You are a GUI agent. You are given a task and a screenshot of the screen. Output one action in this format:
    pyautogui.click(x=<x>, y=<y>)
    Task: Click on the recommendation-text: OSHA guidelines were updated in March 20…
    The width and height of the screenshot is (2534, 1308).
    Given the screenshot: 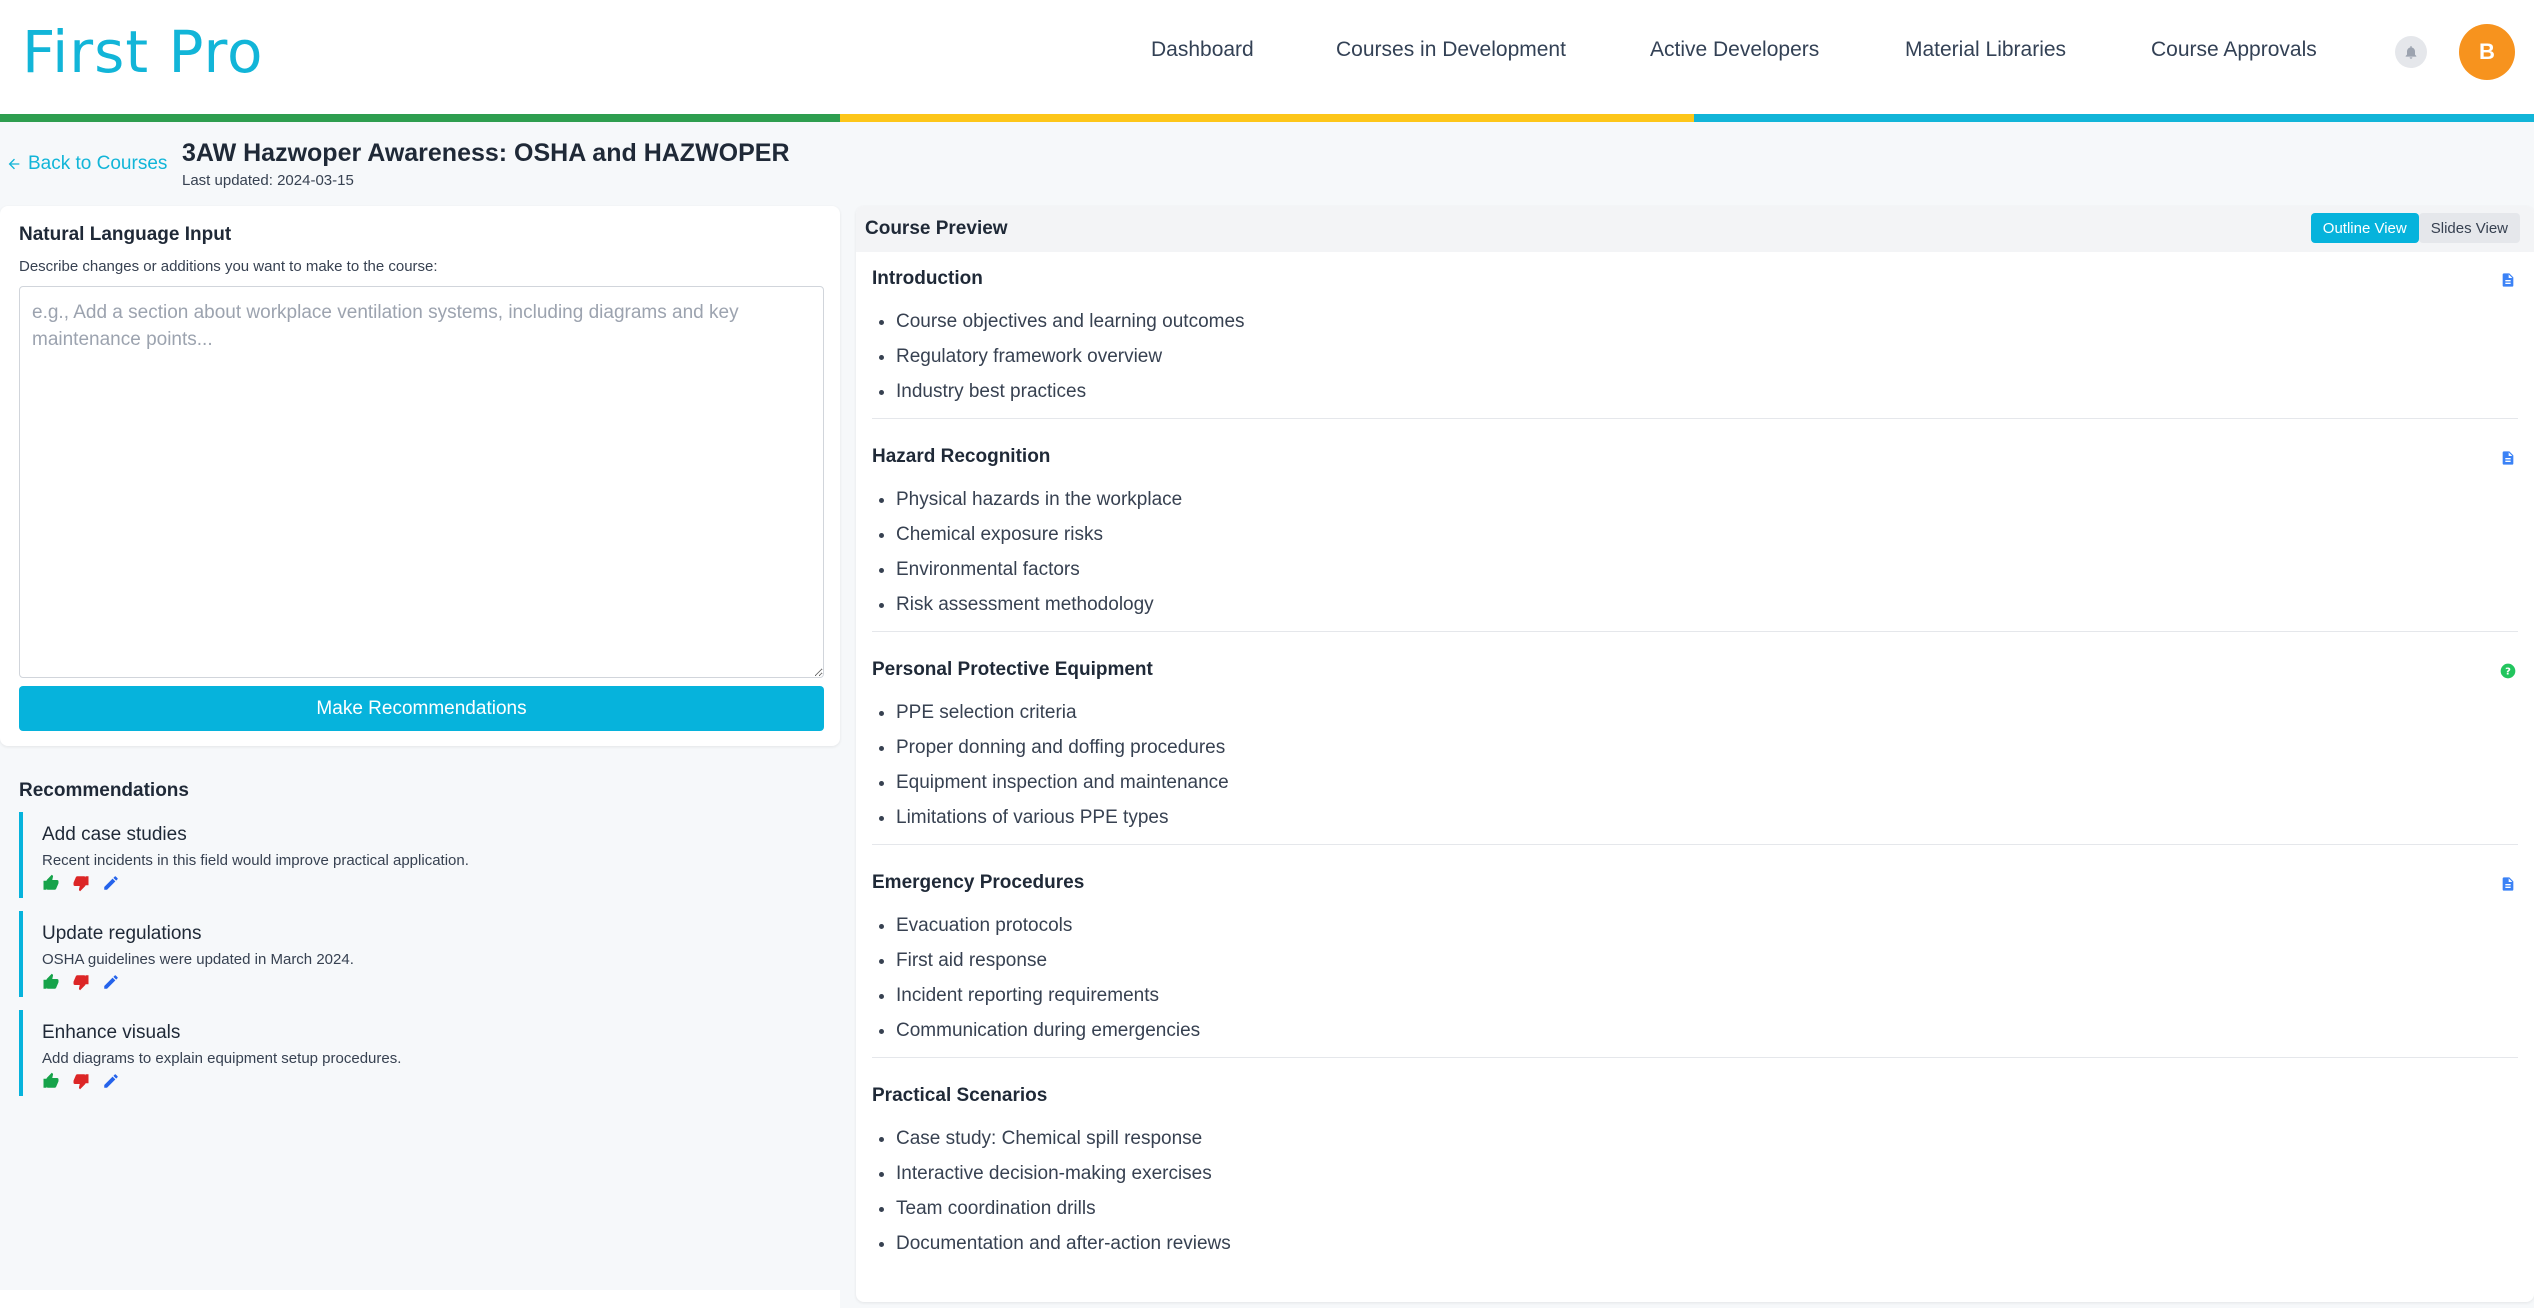 What is the action you would take?
    pyautogui.click(x=198, y=959)
    